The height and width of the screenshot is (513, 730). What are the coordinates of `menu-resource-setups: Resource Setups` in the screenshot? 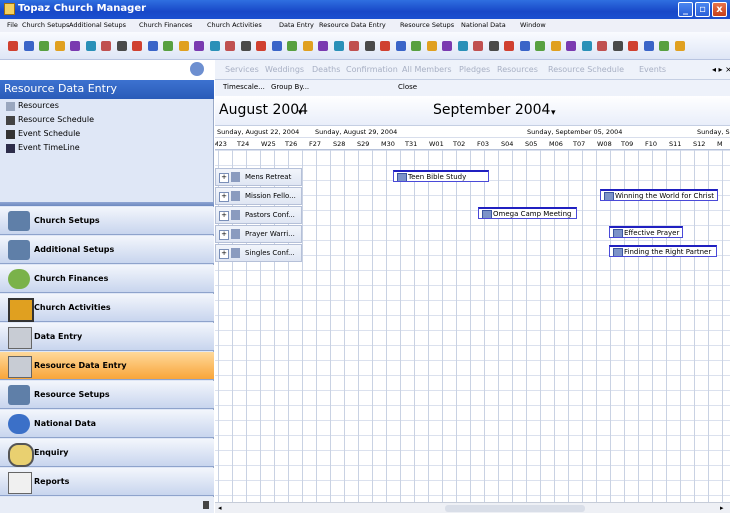 It's located at (427, 25).